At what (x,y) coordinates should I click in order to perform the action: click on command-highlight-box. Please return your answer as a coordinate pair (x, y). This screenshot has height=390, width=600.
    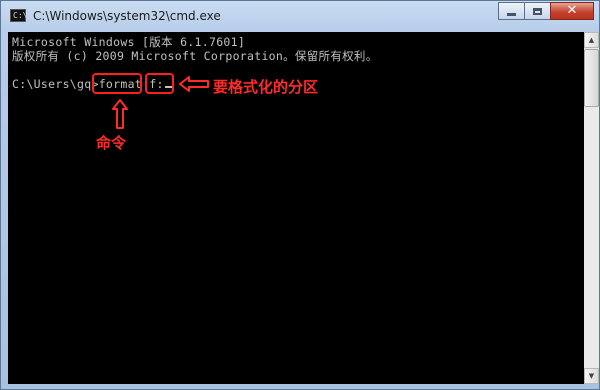
    Looking at the image, I should click on (117, 83).